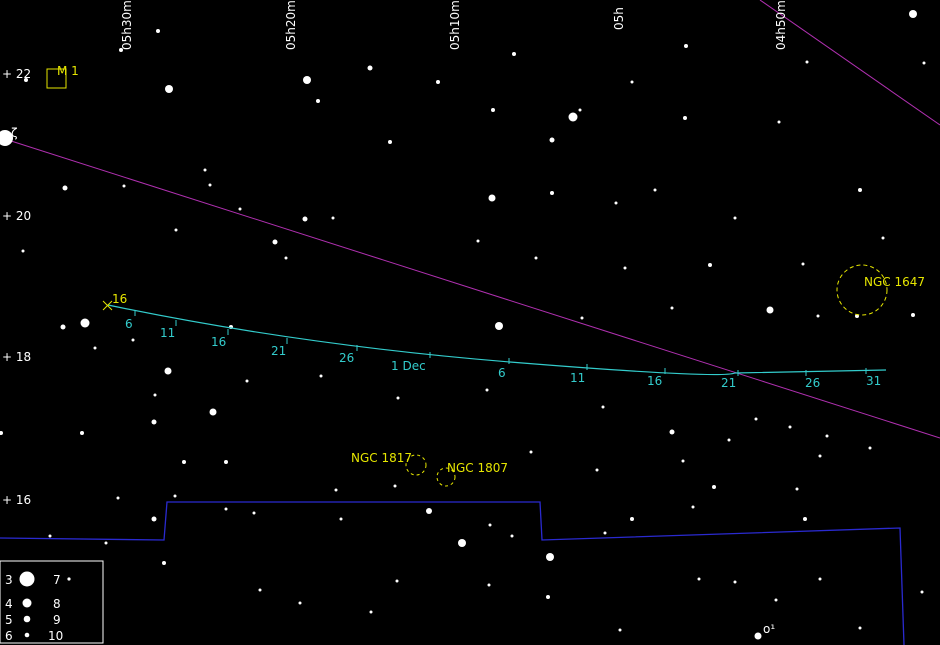 The height and width of the screenshot is (645, 940). Describe the element at coordinates (57, 604) in the screenshot. I see `legend-mag-label: 8` at that location.